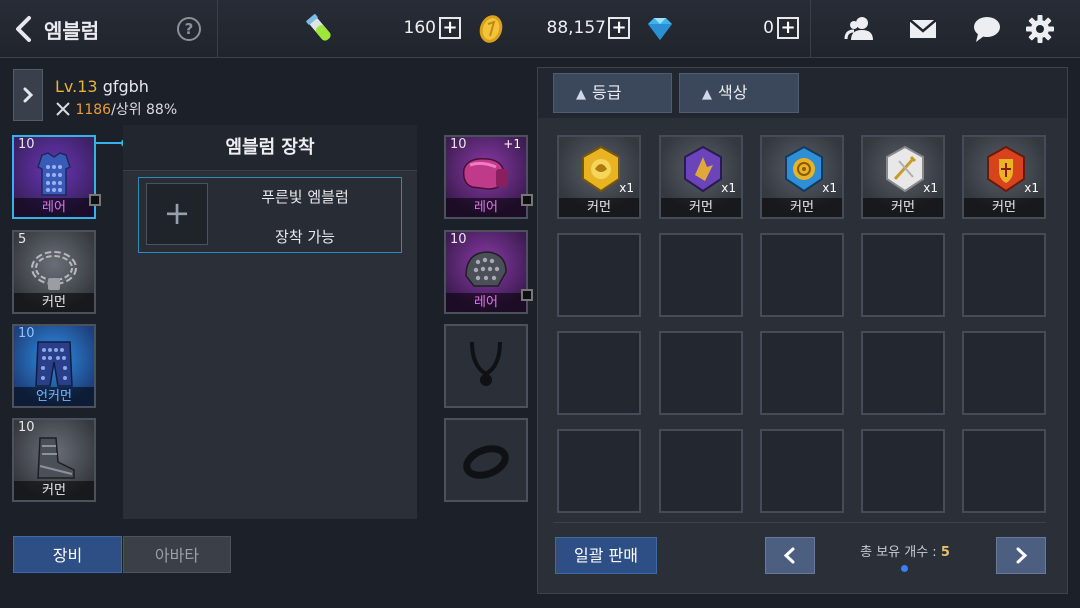 The image size is (1080, 608). What do you see at coordinates (305, 197) in the screenshot?
I see `emblem-socket-name: 푸른빛 엠블럼` at bounding box center [305, 197].